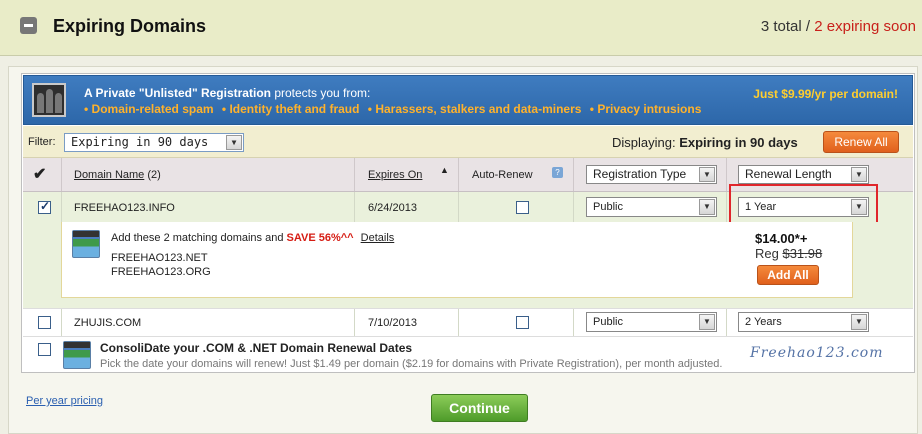 The image size is (922, 434). I want to click on domain-count: (2), so click(154, 175).